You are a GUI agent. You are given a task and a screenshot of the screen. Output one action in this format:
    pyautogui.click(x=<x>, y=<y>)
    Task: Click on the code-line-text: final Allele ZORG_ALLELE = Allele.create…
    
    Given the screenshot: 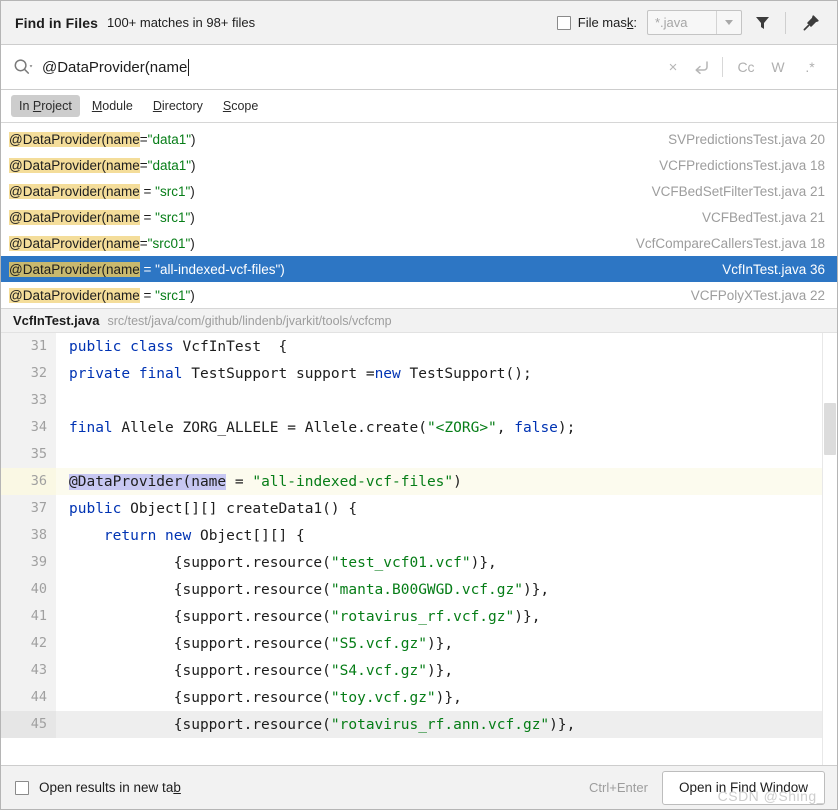 What is the action you would take?
    pyautogui.click(x=322, y=427)
    